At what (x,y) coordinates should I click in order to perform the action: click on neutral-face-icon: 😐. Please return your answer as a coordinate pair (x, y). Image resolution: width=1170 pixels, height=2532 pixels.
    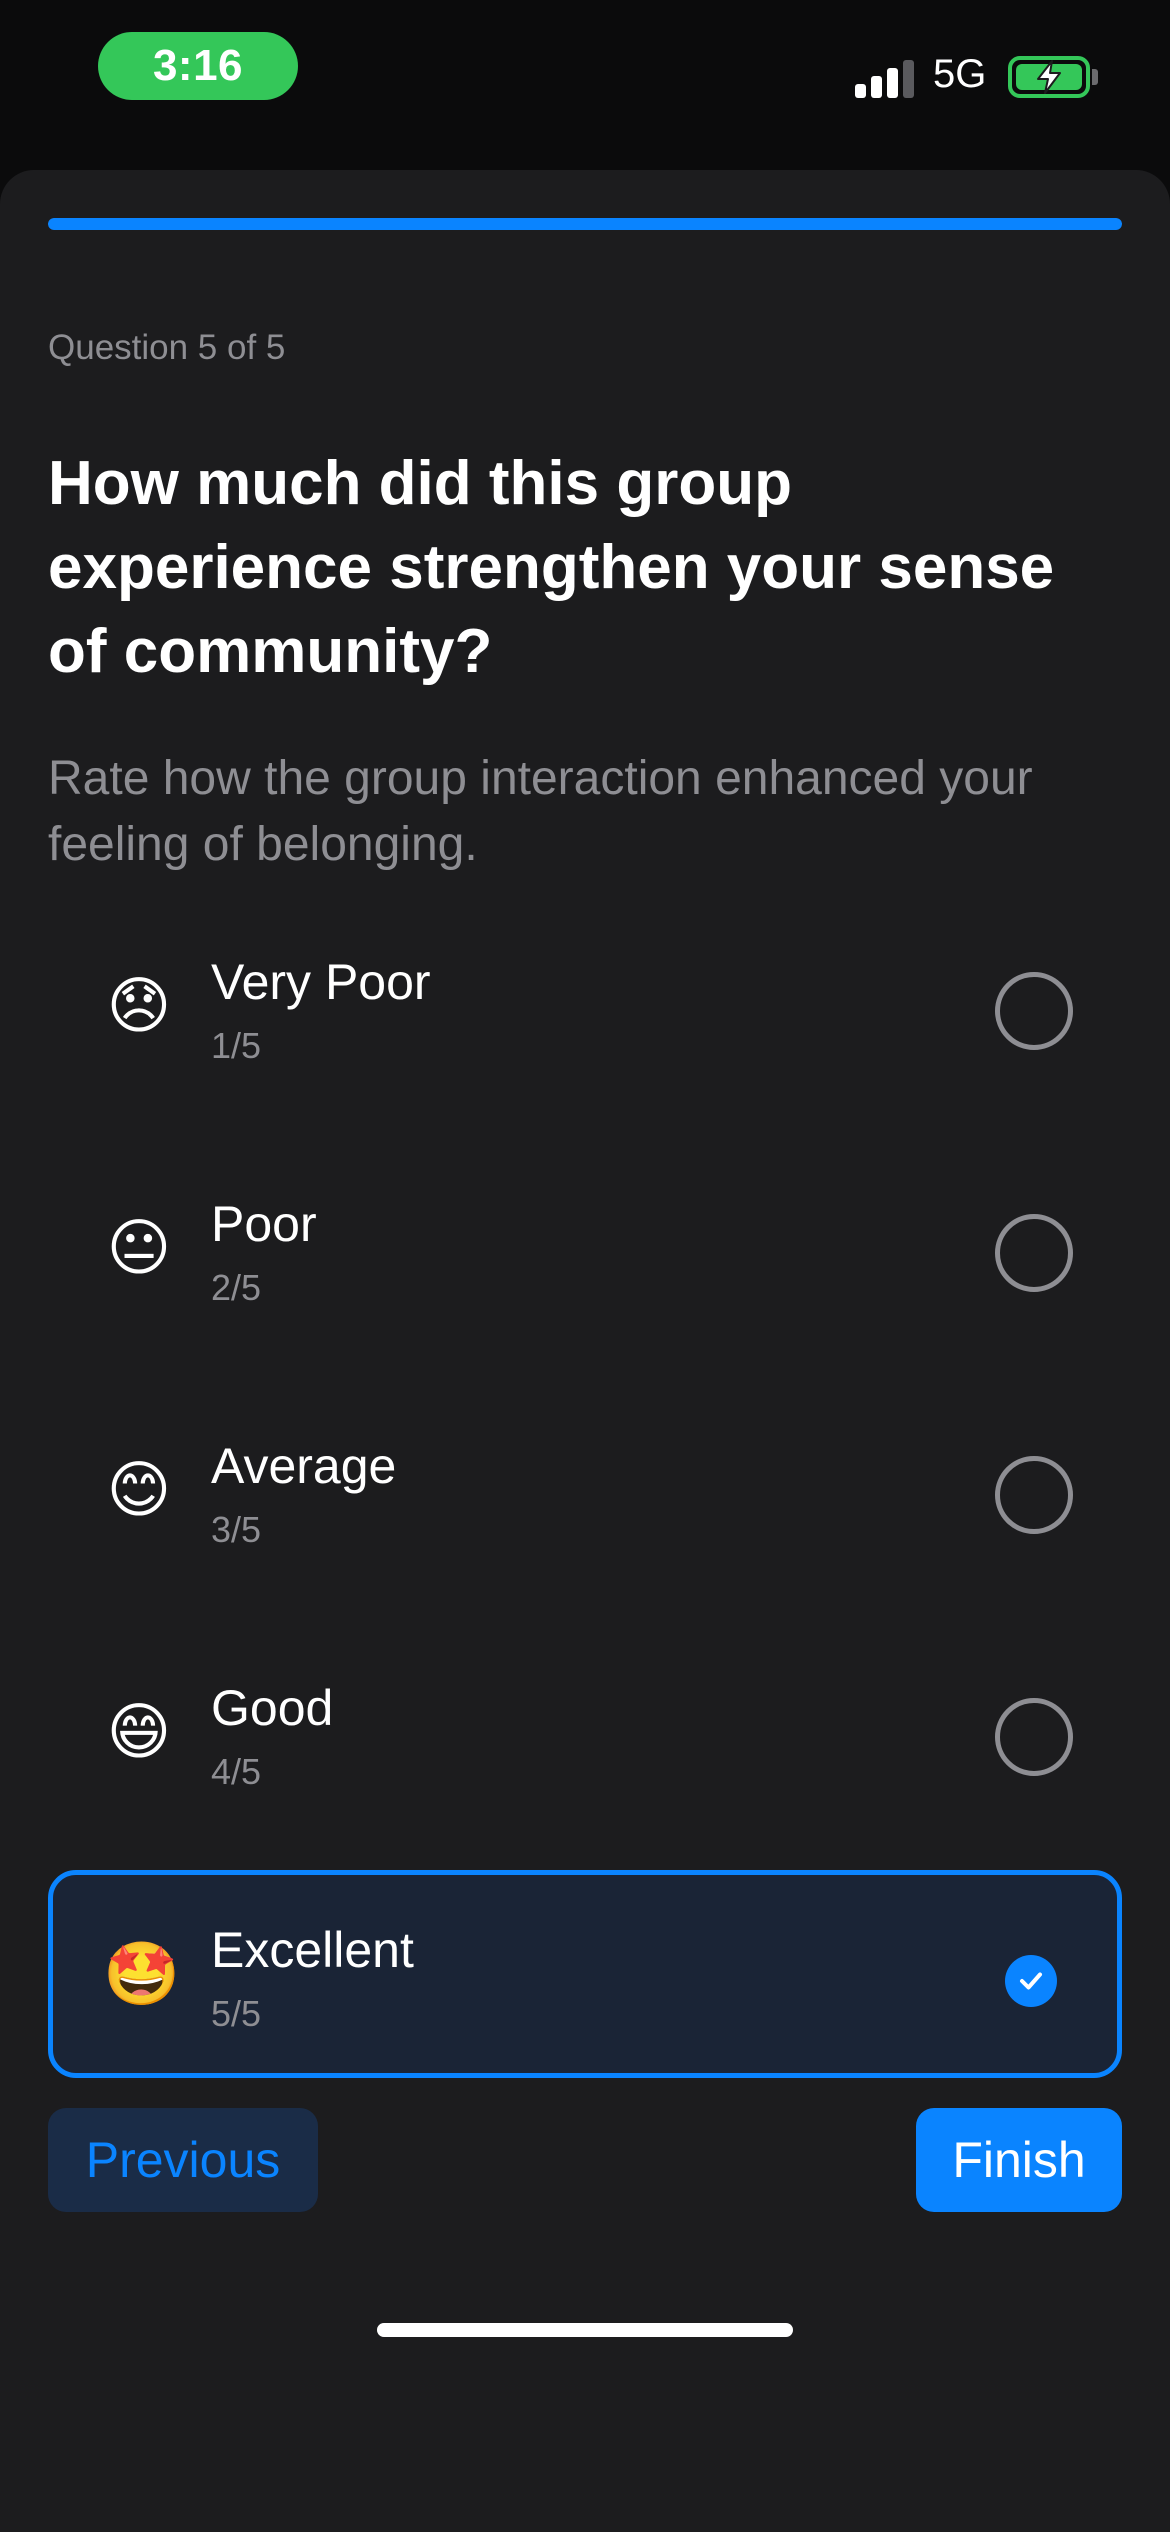
    Looking at the image, I should click on (139, 1248).